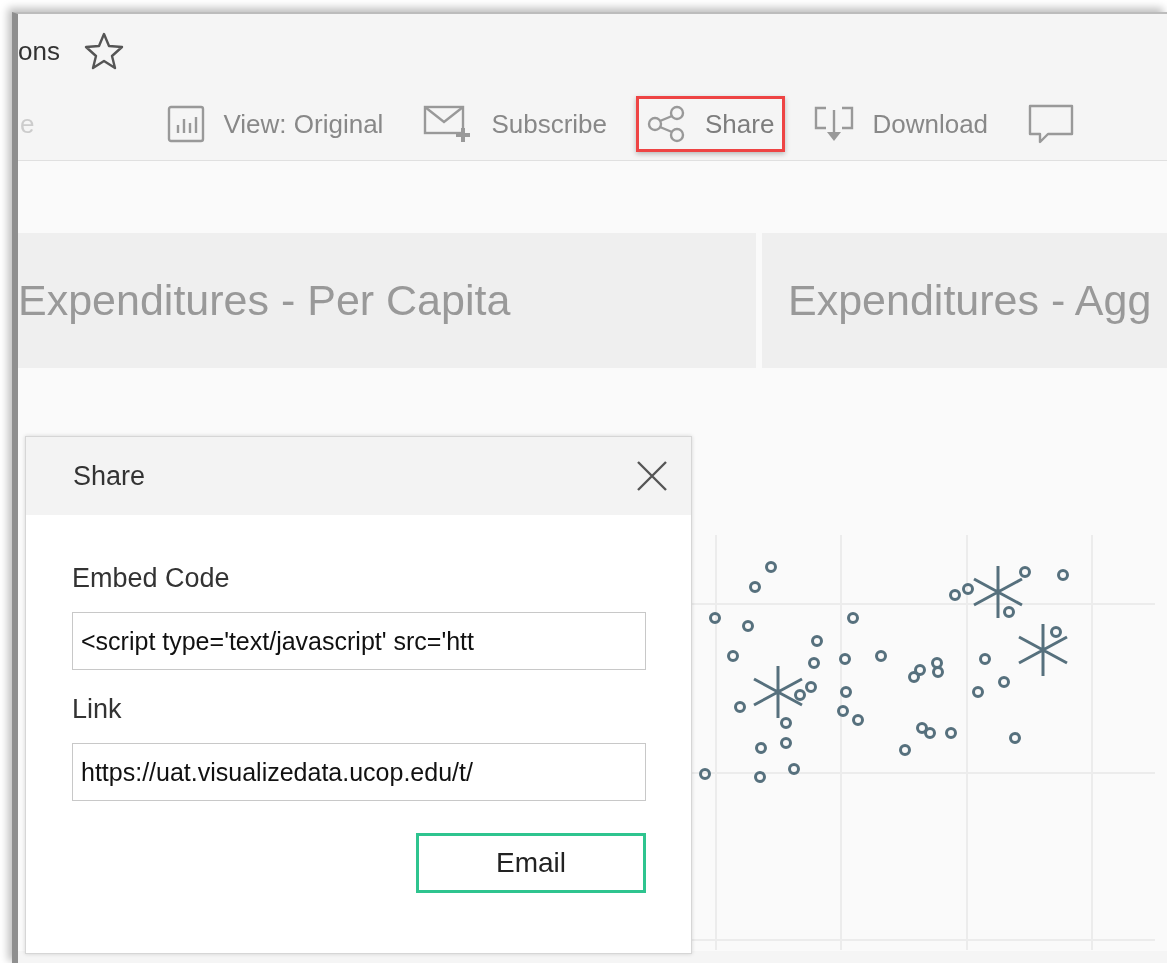 The image size is (1167, 963). Describe the element at coordinates (1051, 124) in the screenshot. I see `speech-bubble-icon` at that location.